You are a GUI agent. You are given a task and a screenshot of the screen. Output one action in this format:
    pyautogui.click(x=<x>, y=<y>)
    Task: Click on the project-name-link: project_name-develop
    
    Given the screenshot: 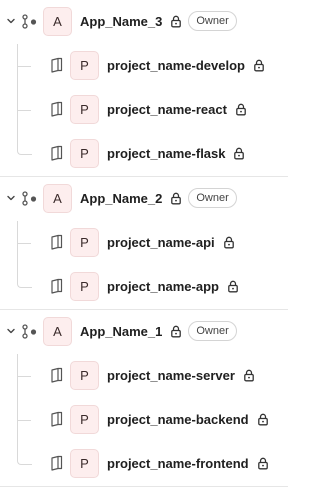 What is the action you would take?
    pyautogui.click(x=176, y=66)
    